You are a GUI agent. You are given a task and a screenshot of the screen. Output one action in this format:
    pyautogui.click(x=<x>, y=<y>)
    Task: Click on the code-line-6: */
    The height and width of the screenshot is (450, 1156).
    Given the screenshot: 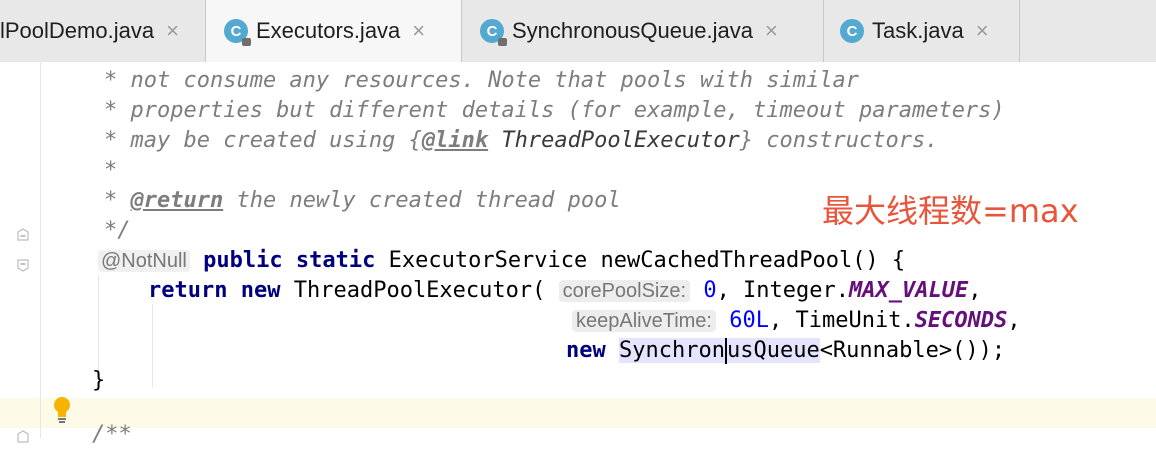 What is the action you would take?
    pyautogui.click(x=117, y=230)
    